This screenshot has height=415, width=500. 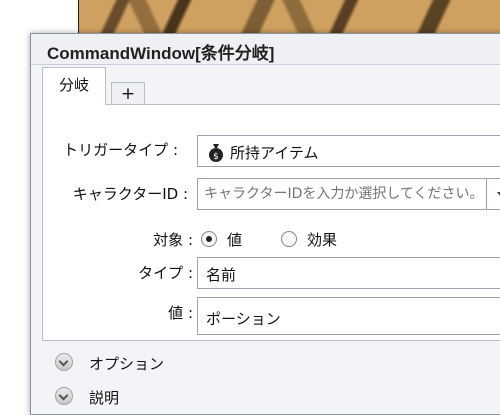 What do you see at coordinates (243, 319) in the screenshot?
I see `value-text: ポーション` at bounding box center [243, 319].